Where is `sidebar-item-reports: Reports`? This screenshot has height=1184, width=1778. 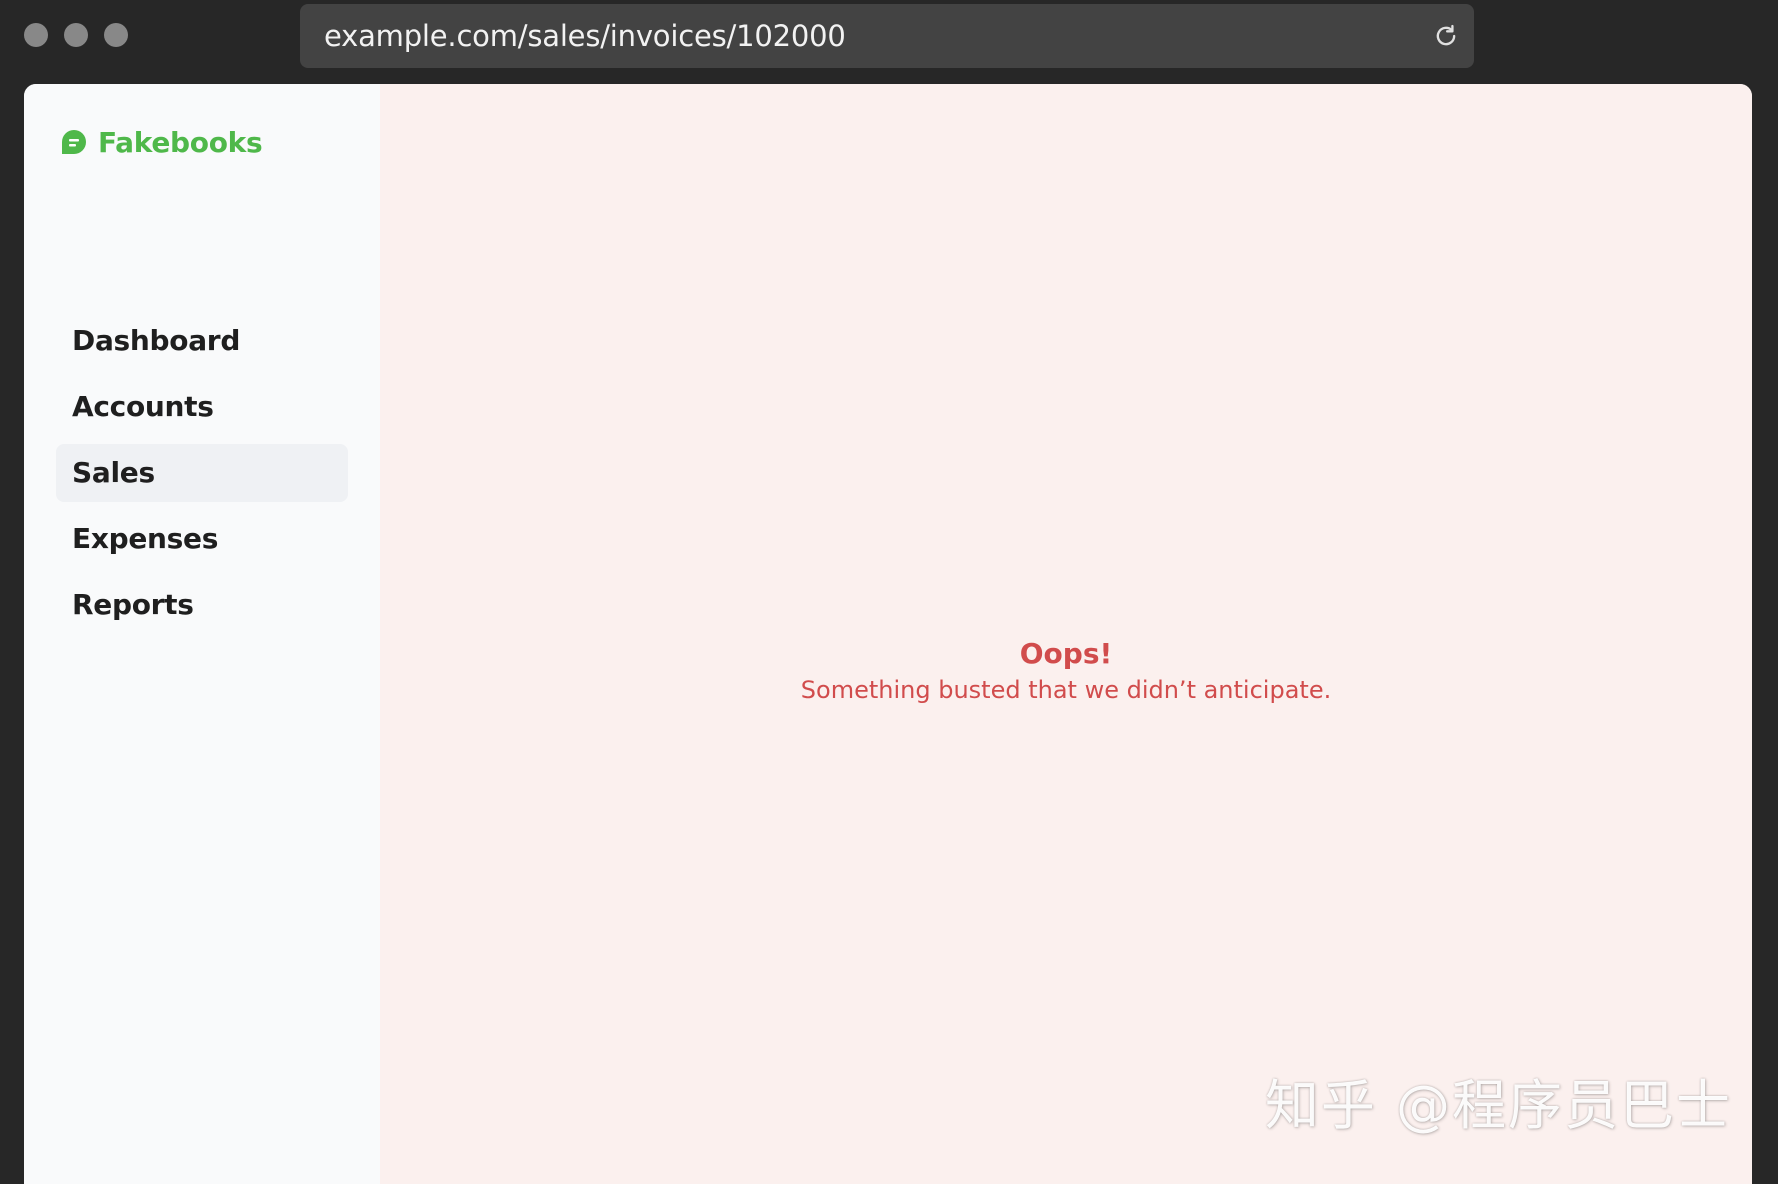
sidebar-item-reports: Reports is located at coordinates (202, 605).